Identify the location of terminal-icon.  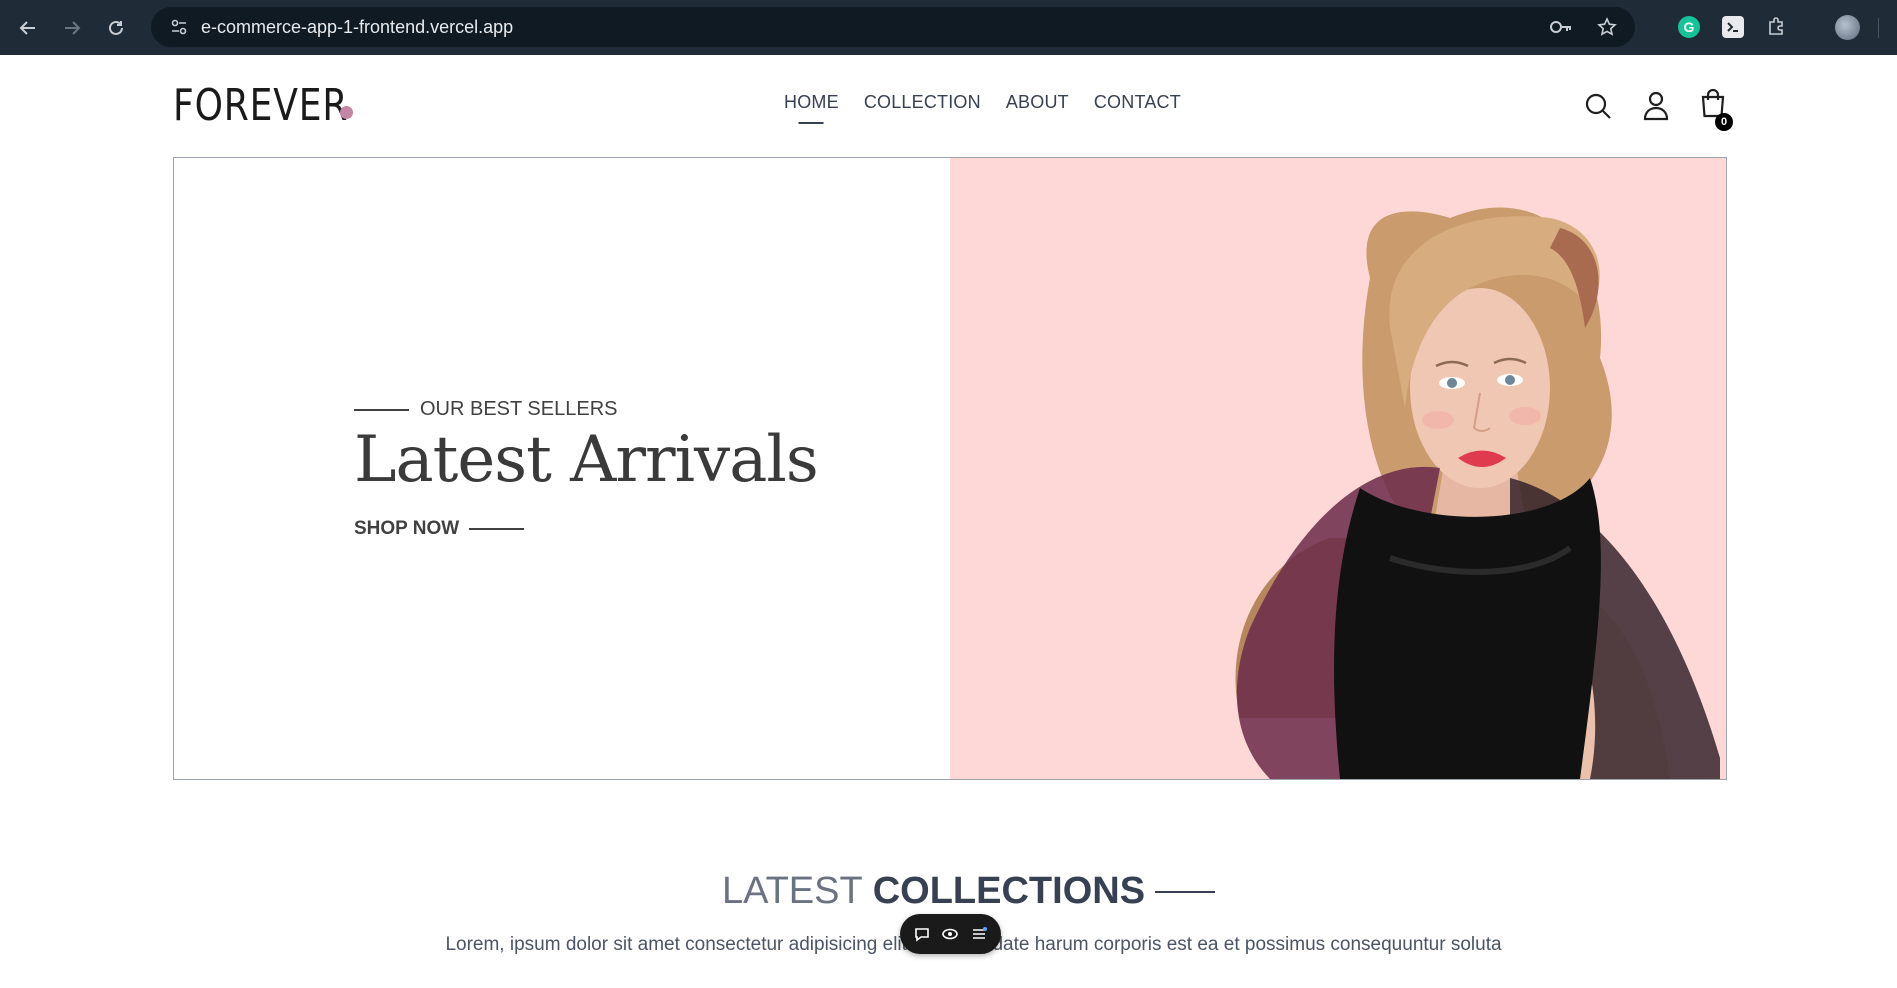
(1733, 27).